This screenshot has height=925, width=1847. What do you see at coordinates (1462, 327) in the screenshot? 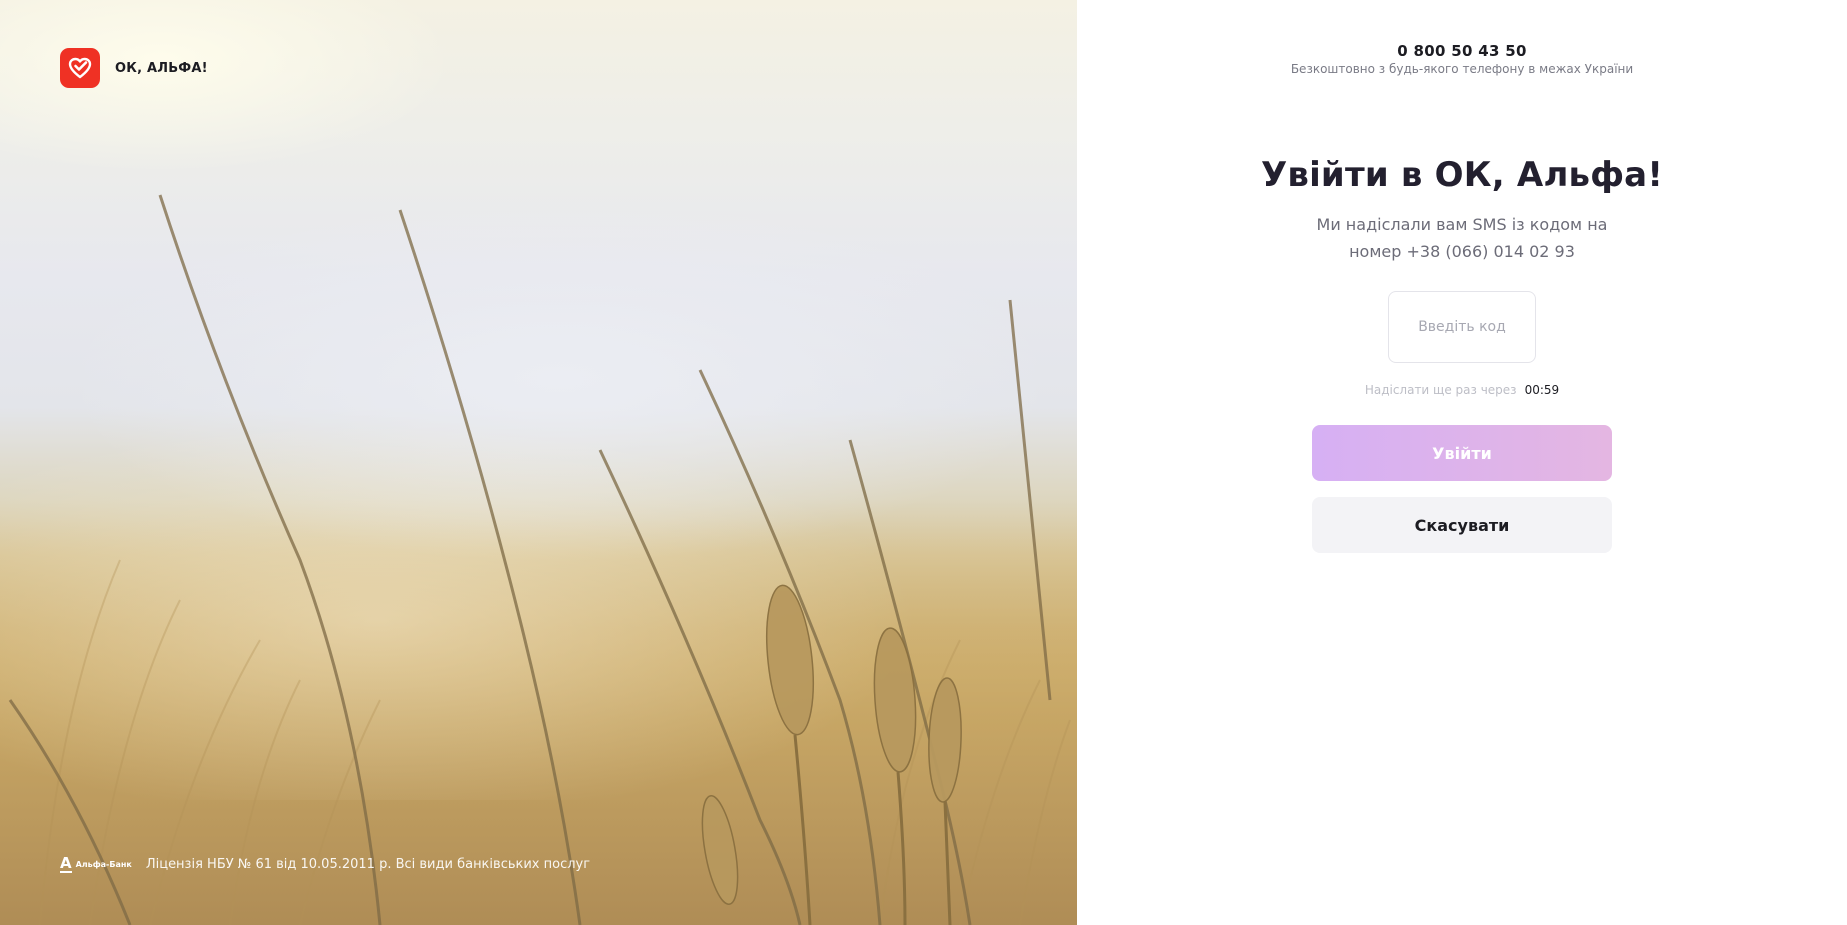
I see `sms-code-input` at bounding box center [1462, 327].